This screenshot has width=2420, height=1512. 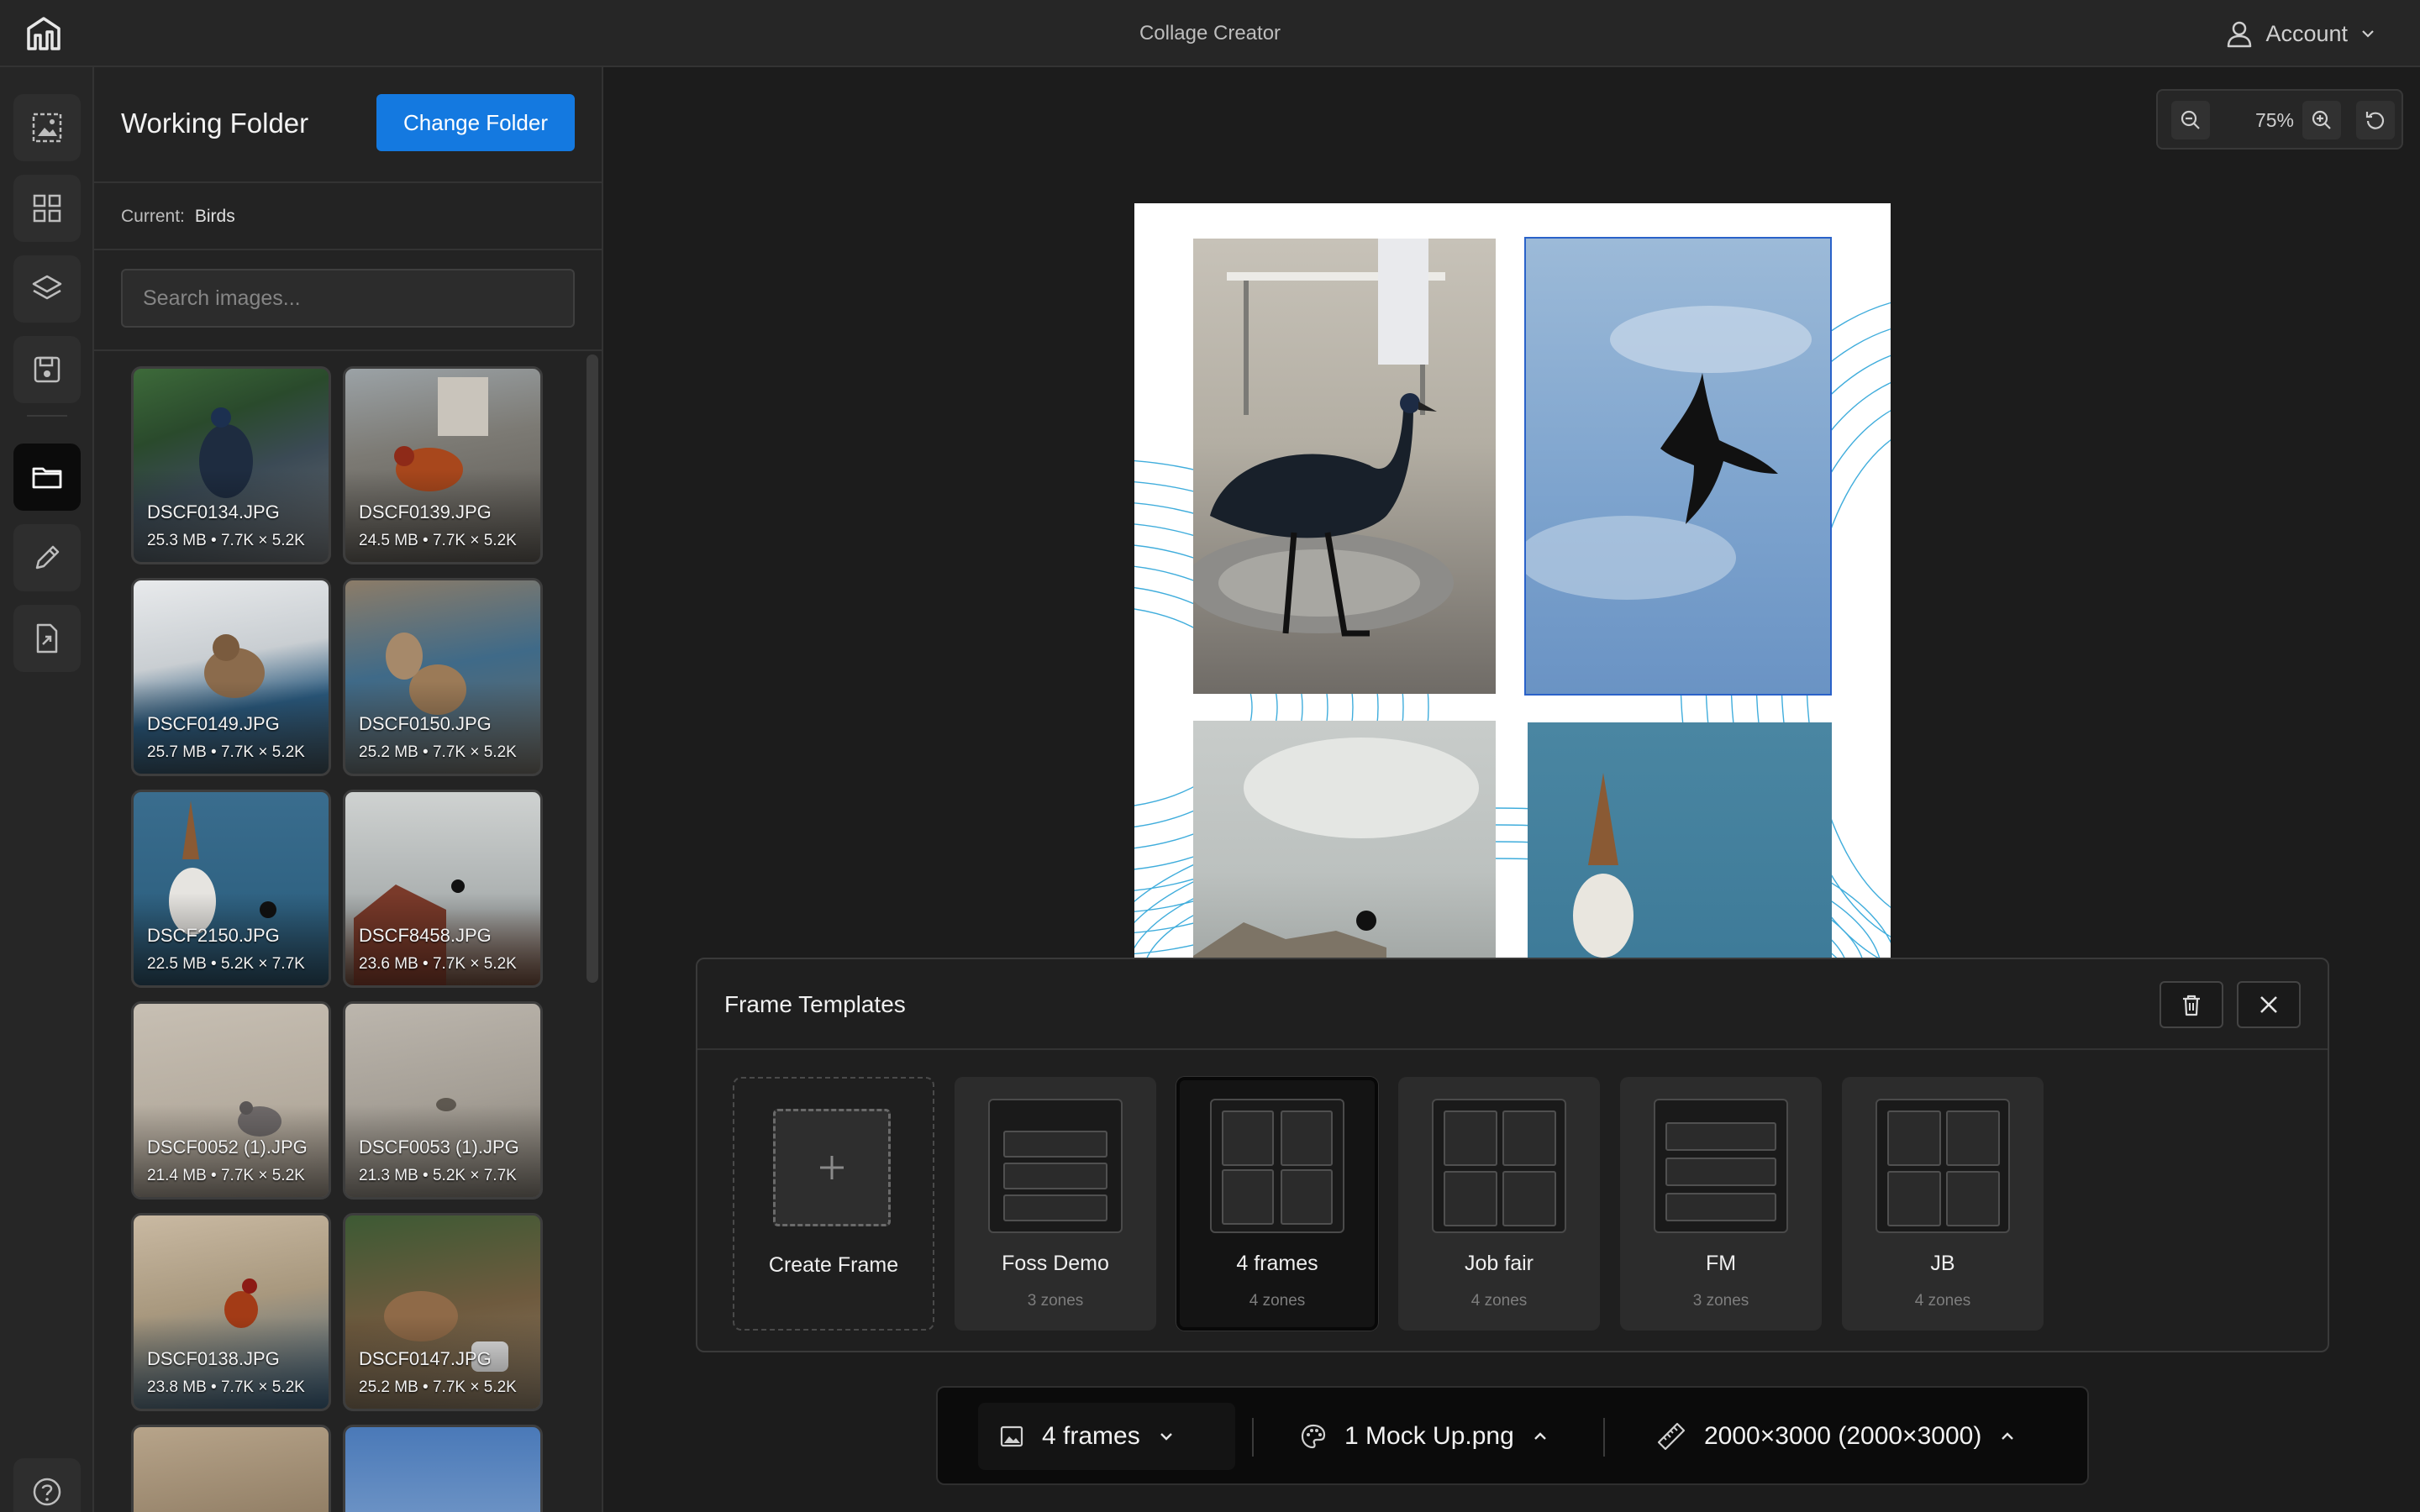 I want to click on create-frame-card: Create Frame, so click(x=833, y=1204).